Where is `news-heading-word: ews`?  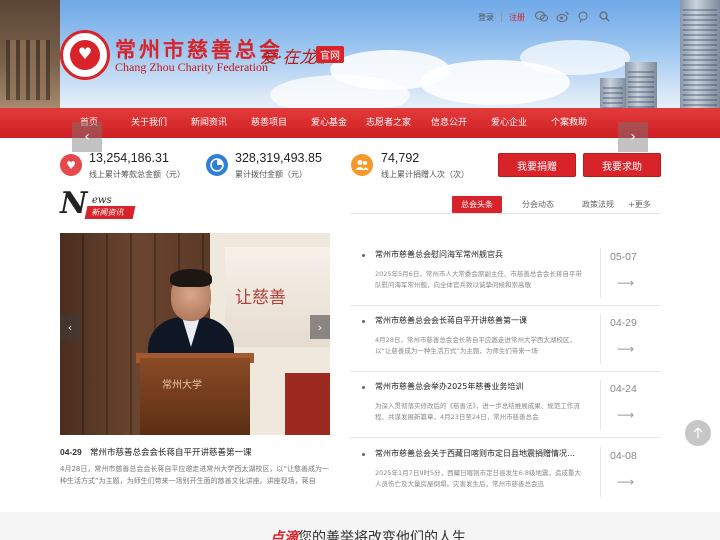 news-heading-word: ews is located at coordinates (102, 200).